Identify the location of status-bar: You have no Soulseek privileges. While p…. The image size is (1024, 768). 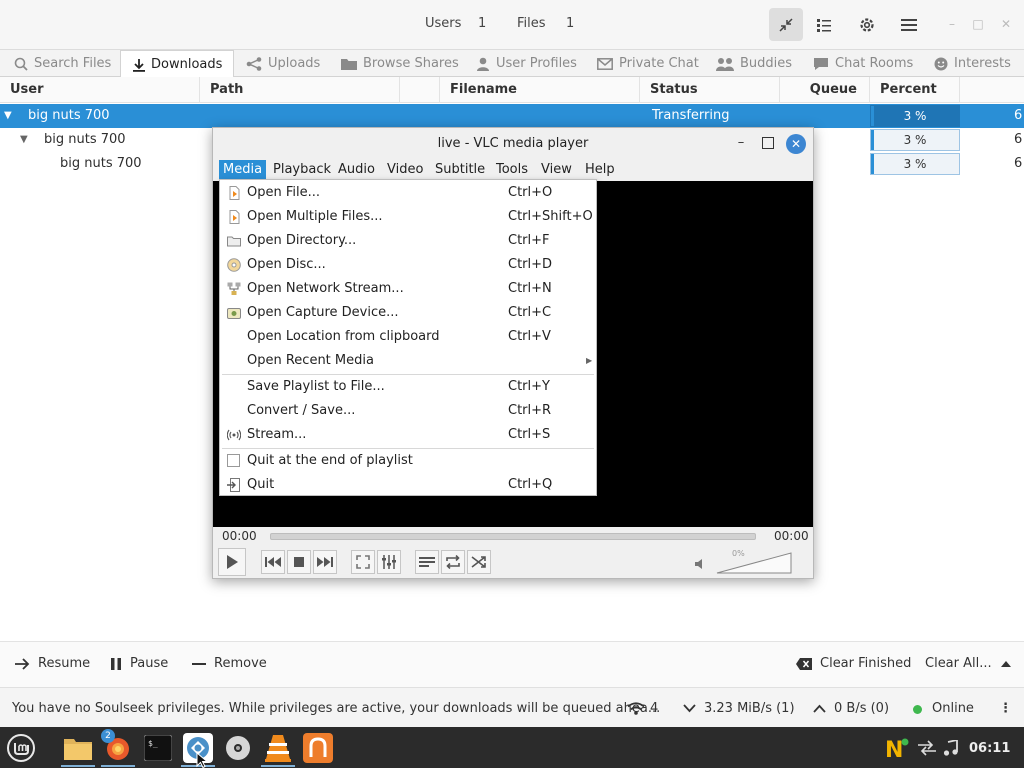
(512, 707).